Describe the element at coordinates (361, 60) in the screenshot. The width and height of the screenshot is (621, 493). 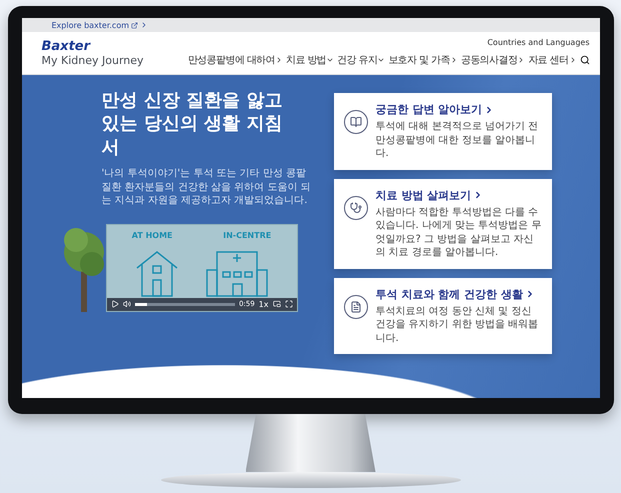
I see `nav-item: 건강 유지` at that location.